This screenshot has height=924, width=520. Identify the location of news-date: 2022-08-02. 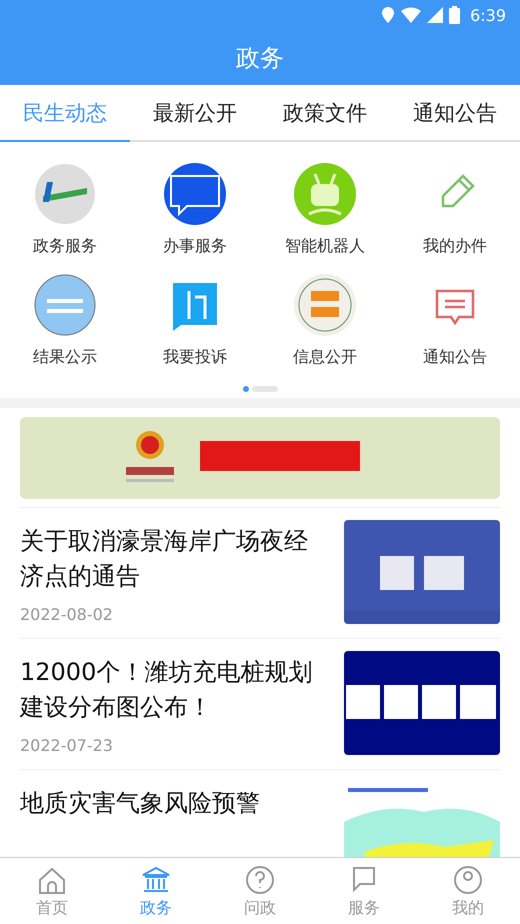
(67, 614).